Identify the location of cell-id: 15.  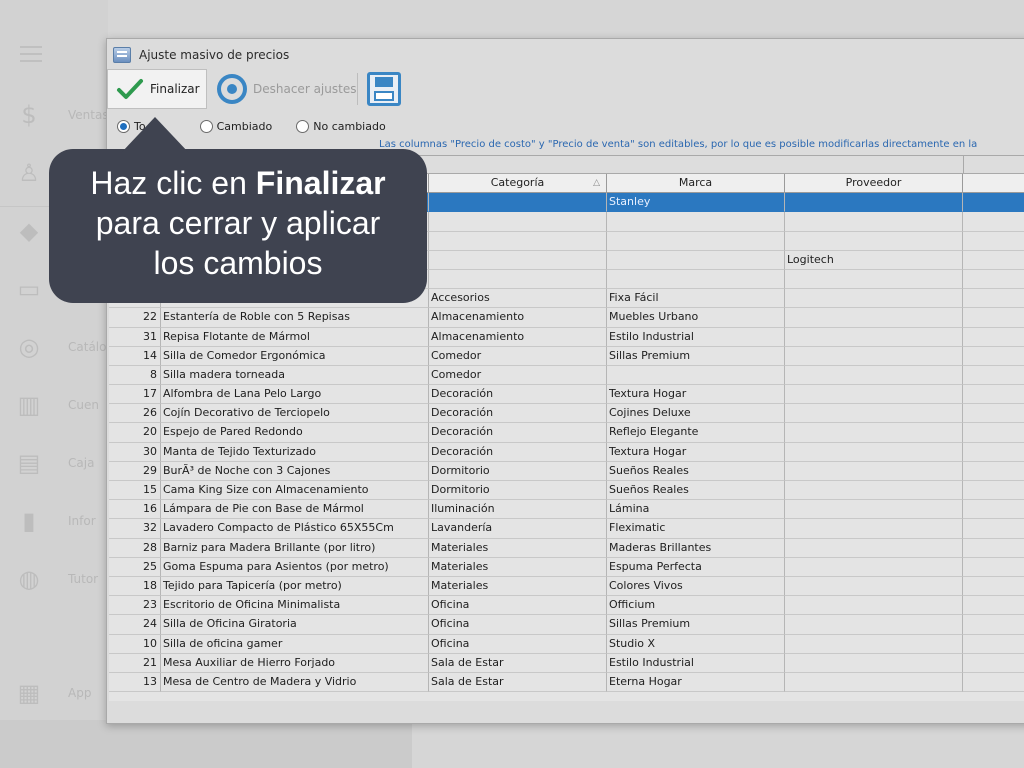
(135, 491).